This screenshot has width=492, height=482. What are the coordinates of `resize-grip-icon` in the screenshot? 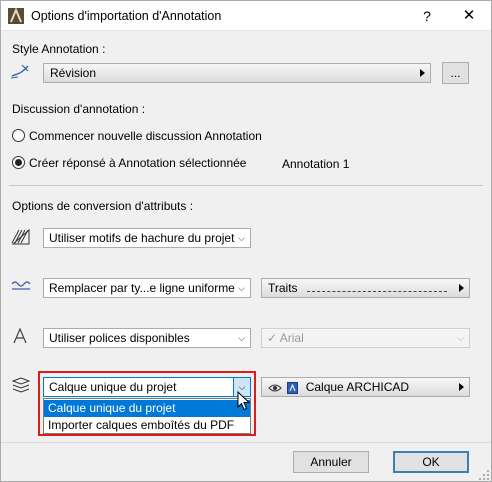 It's located at (484, 475).